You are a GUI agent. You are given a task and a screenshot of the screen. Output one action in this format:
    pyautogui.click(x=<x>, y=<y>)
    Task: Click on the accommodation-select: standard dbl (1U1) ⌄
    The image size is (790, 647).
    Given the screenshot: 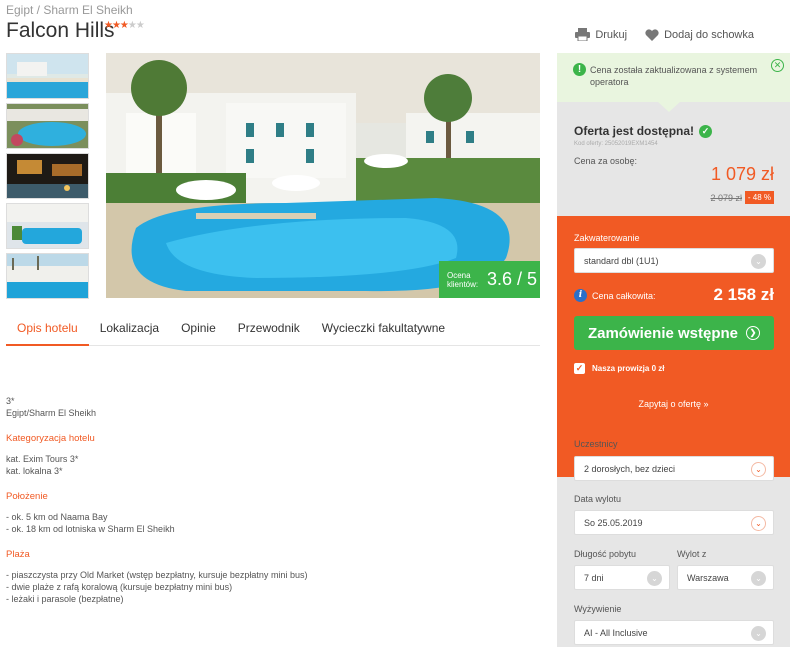 What is the action you would take?
    pyautogui.click(x=674, y=260)
    